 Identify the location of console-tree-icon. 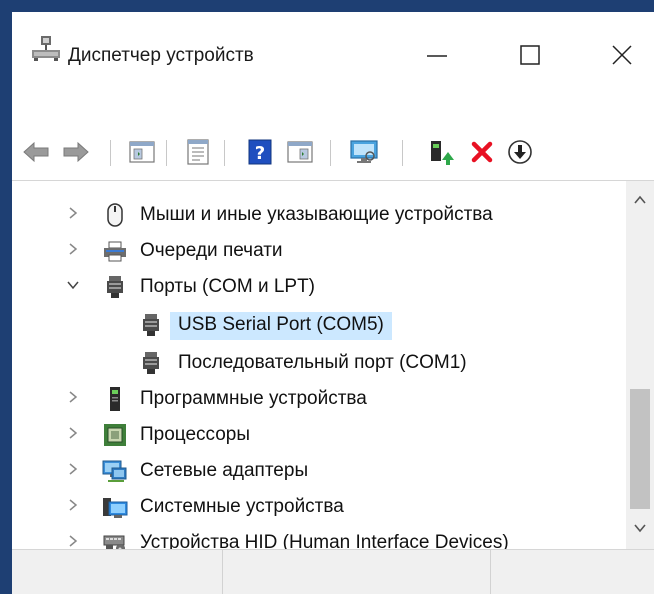
(142, 152).